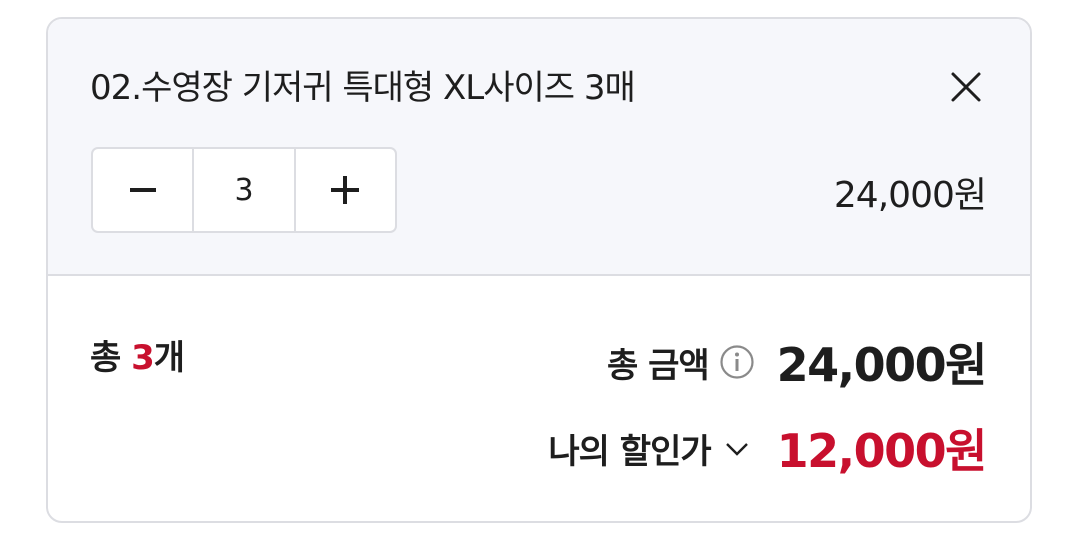 The width and height of the screenshot is (1080, 538). I want to click on quantity-input: 3, so click(244, 190).